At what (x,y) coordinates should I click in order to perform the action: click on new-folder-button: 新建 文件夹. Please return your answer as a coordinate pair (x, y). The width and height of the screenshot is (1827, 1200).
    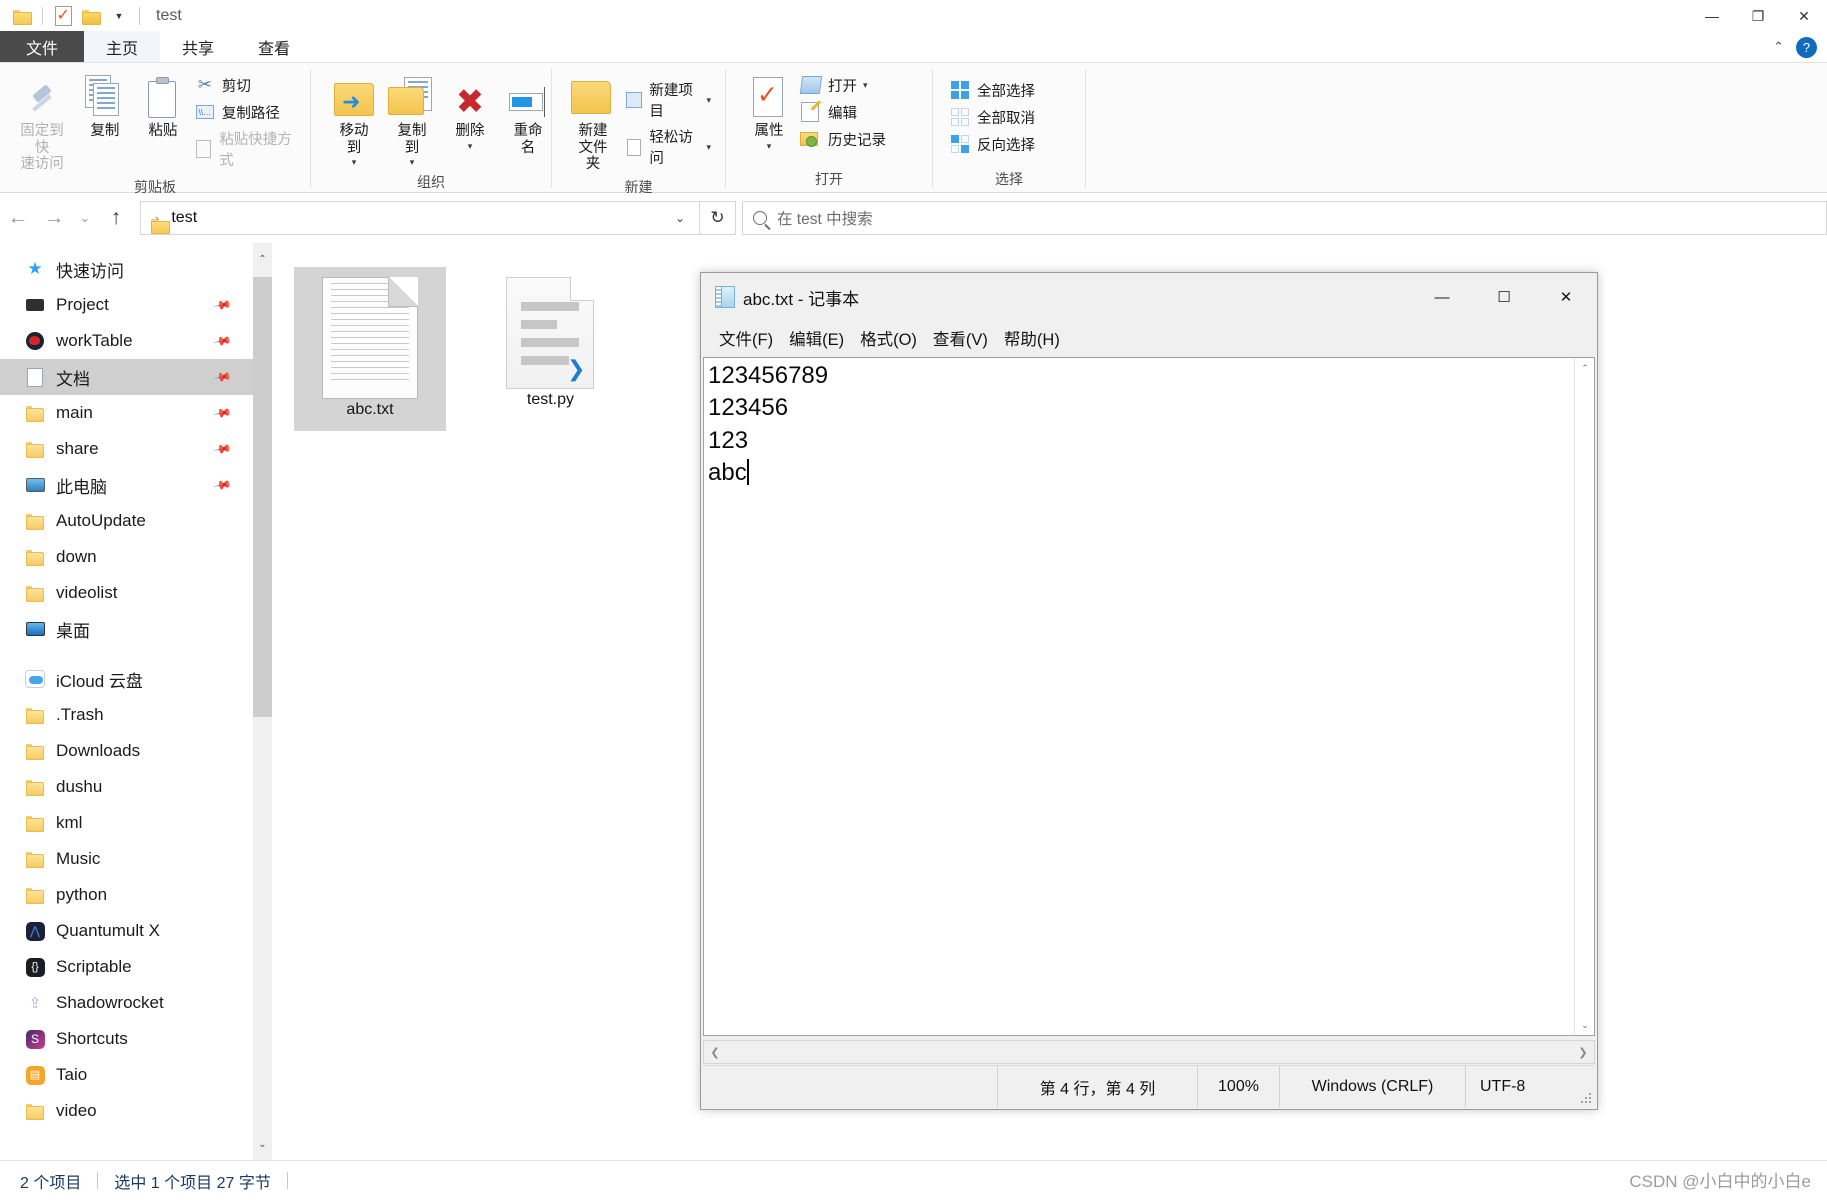
    Looking at the image, I should click on (593, 123).